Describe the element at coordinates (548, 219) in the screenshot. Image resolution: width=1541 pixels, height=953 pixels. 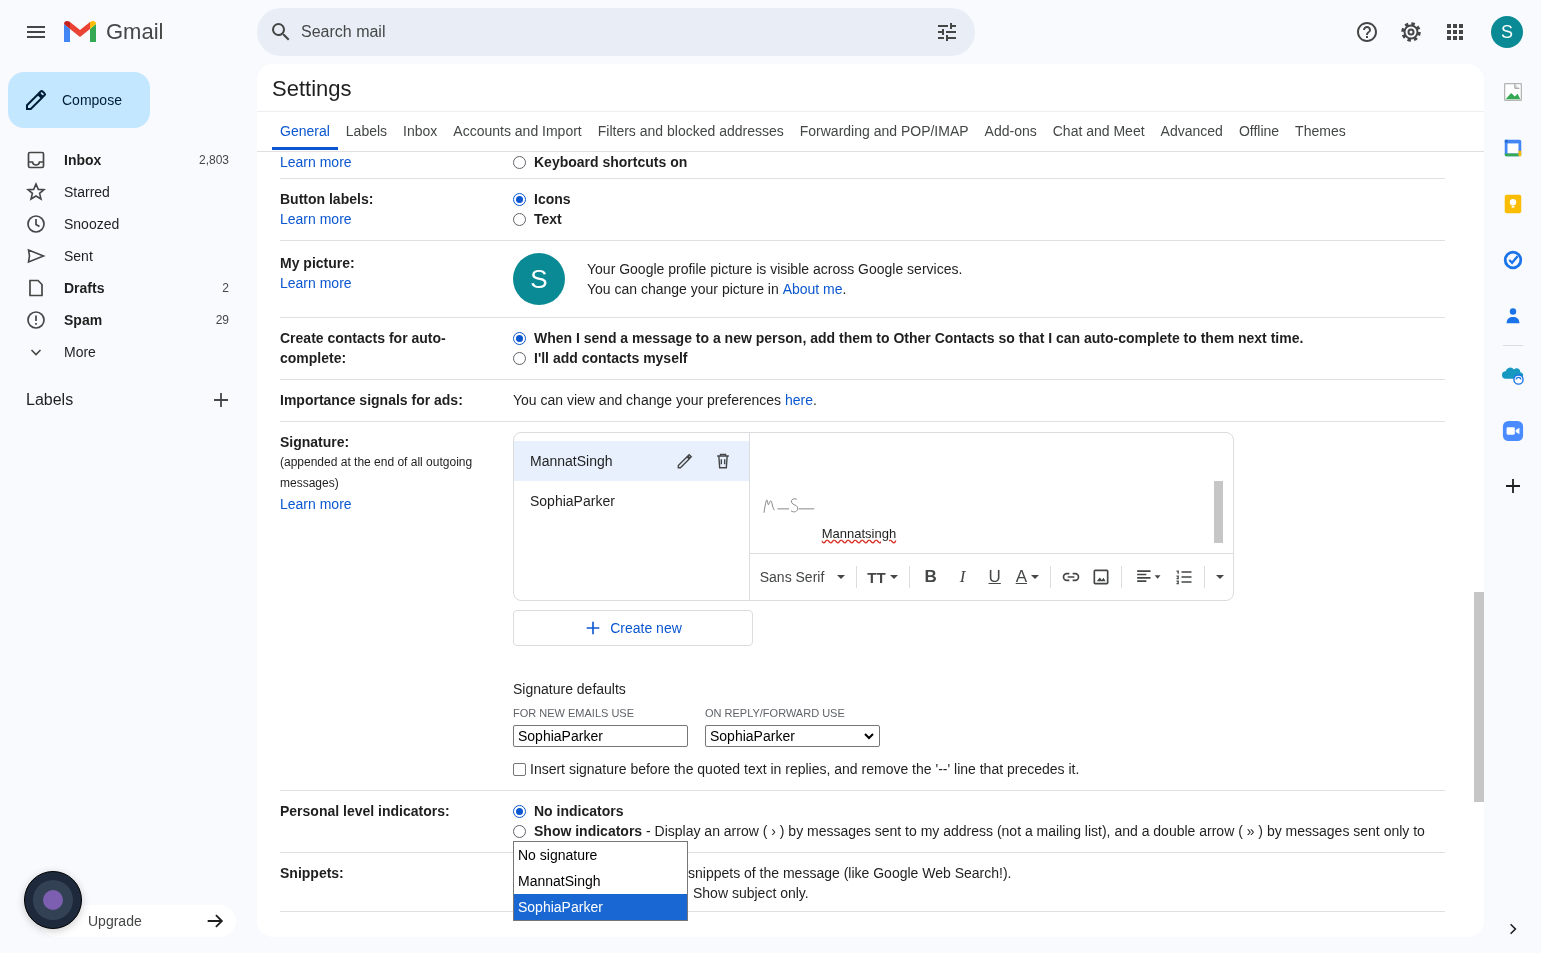
I see `option-label: Text` at that location.